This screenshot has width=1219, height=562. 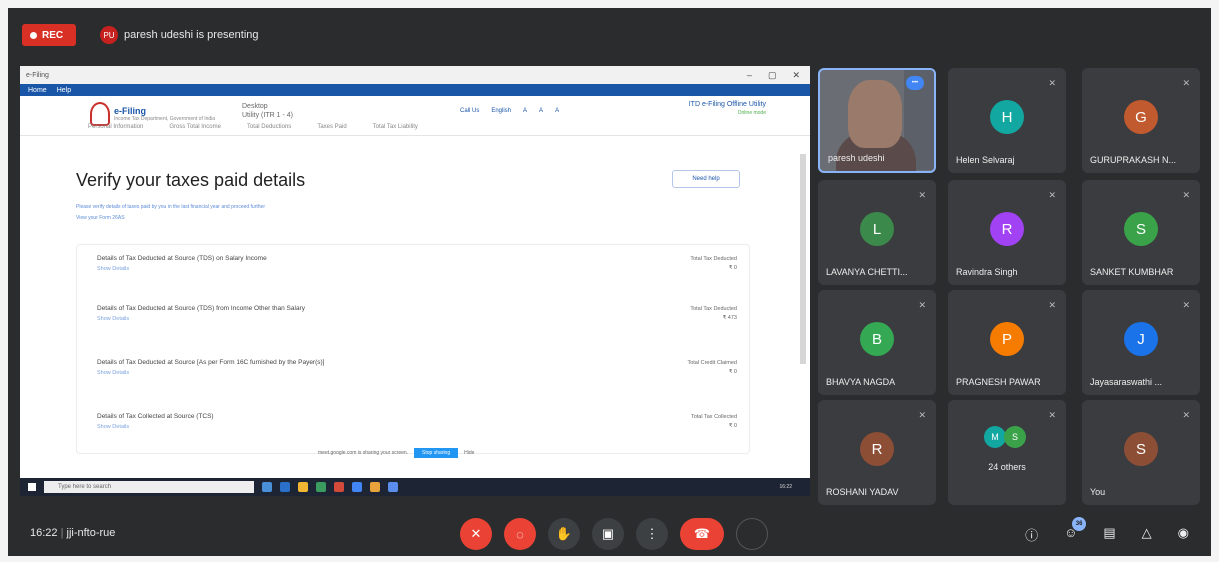 I want to click on presenting-indicator: PU paresh udeshi is presenting, so click(x=200, y=35).